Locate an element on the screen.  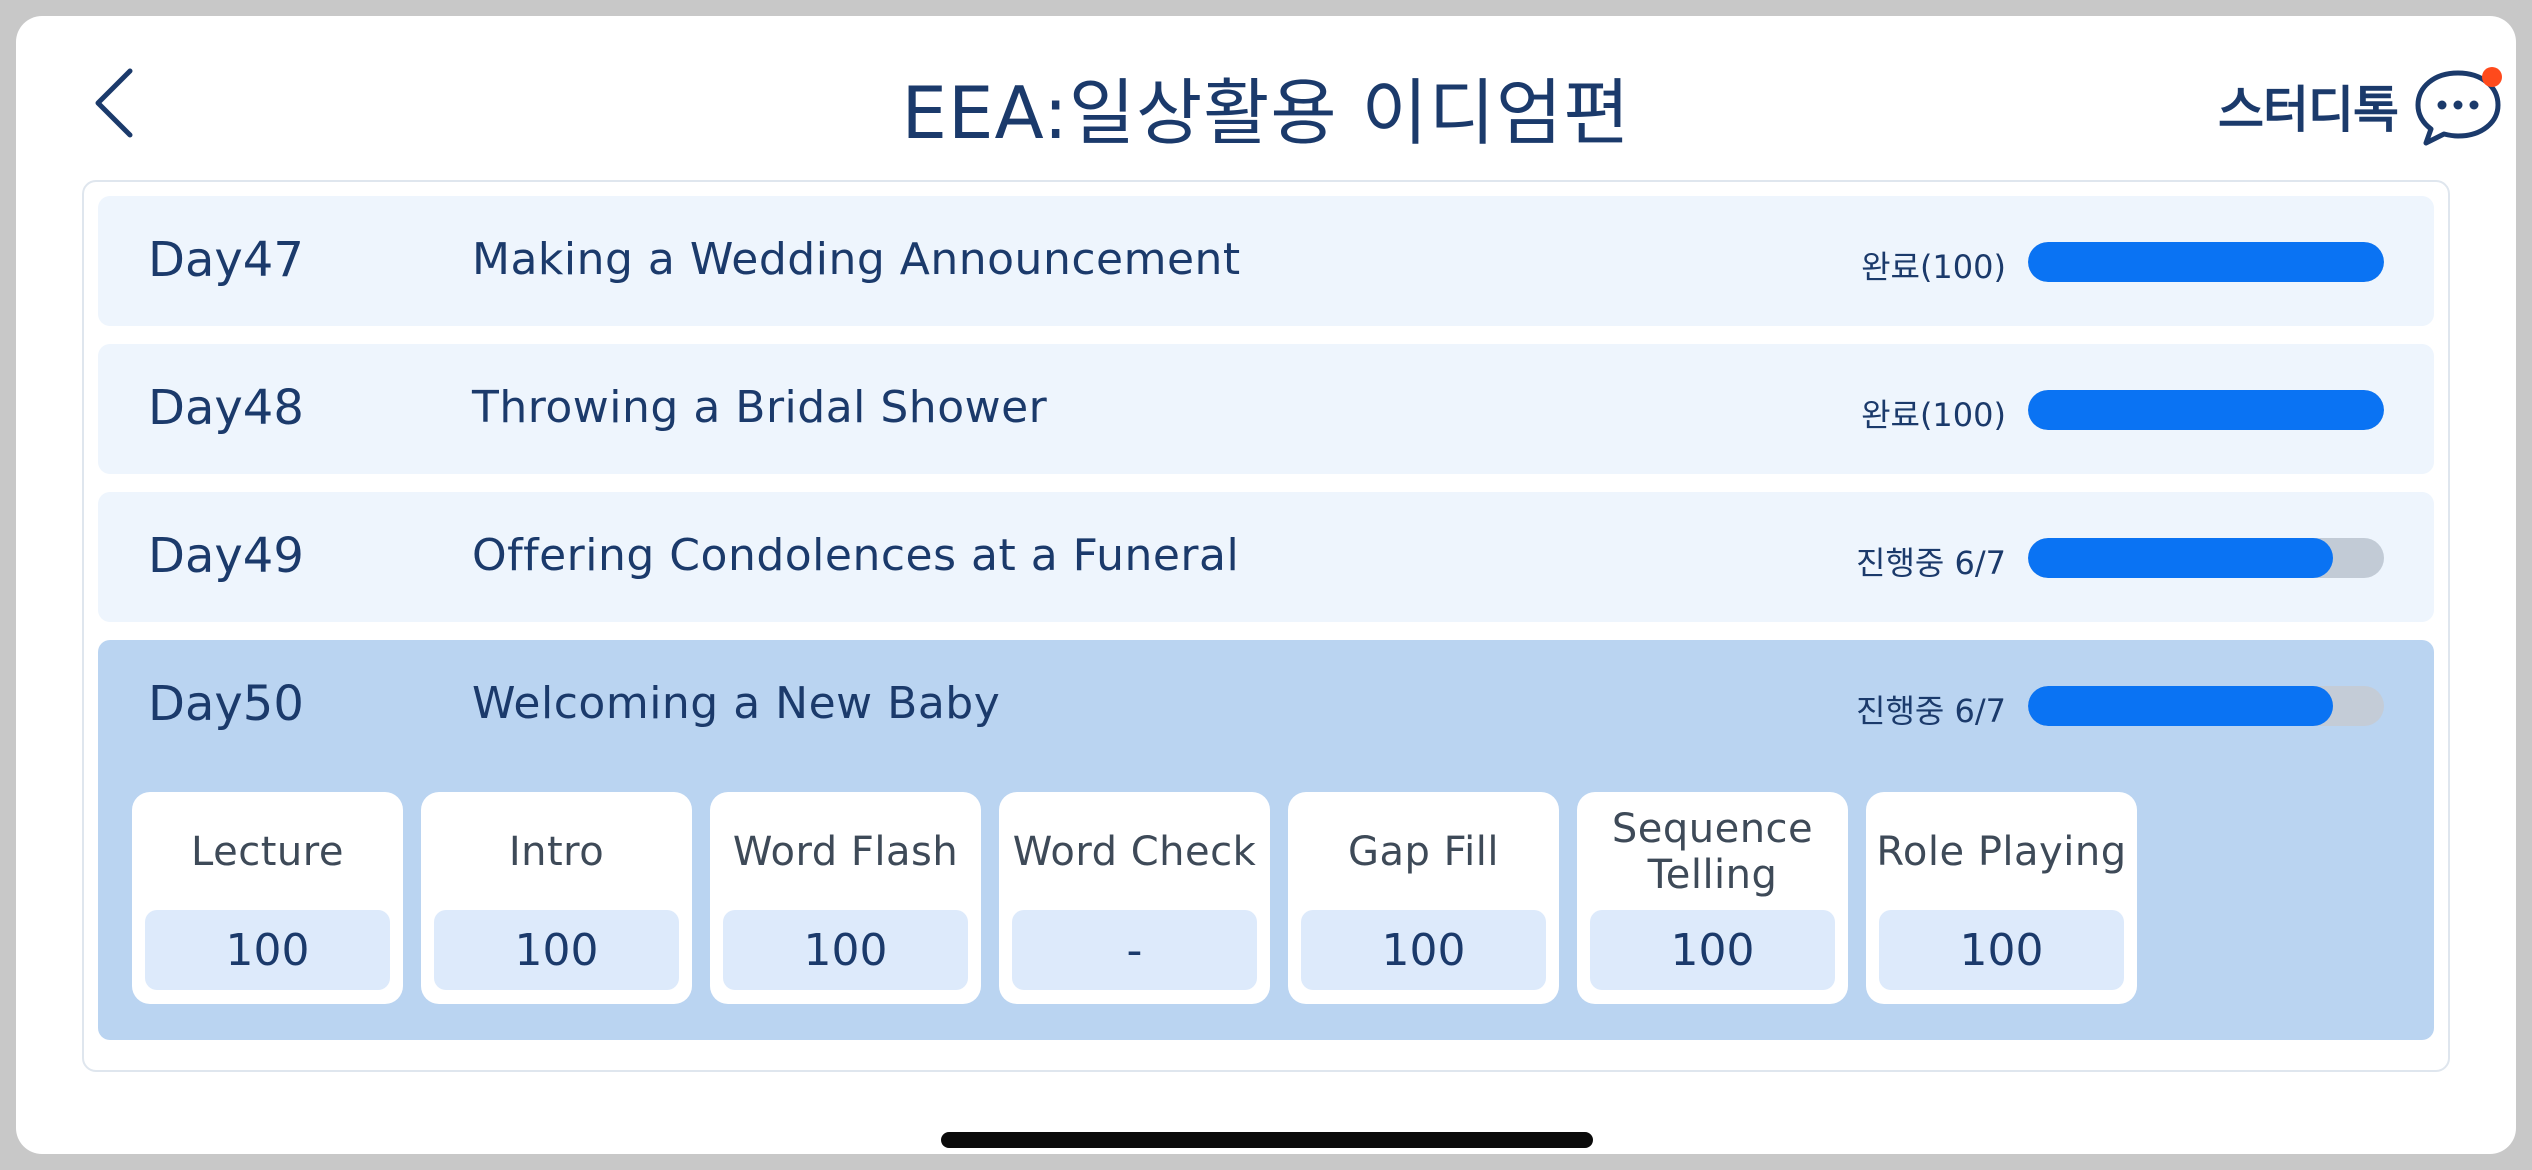
studytalk-button: 스터디톡 is located at coordinates (2354, 106).